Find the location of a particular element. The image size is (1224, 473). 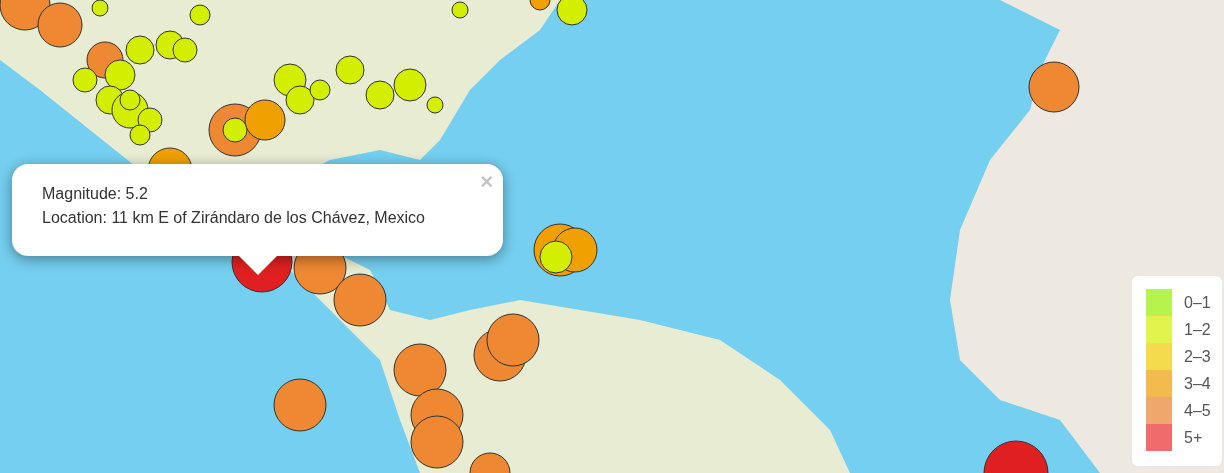

legend-label: 1–2 is located at coordinates (1197, 329).